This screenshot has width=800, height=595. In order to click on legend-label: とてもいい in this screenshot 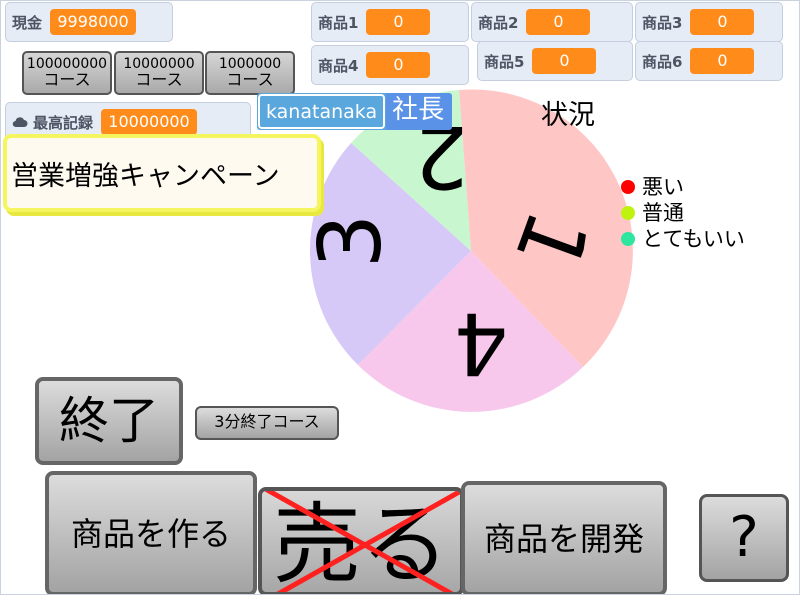, I will do `click(693, 239)`.